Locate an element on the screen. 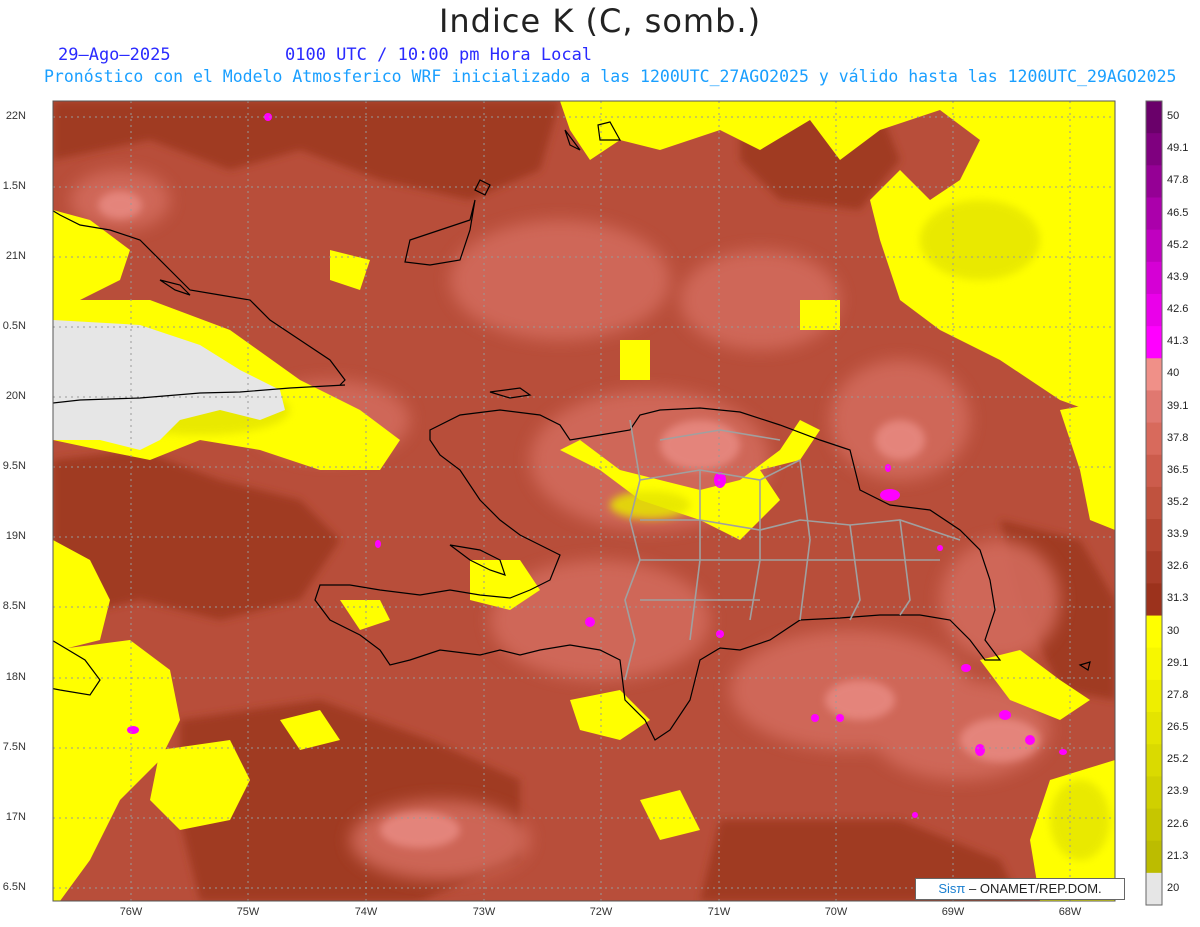 The height and width of the screenshot is (927, 1200). sispi-logo: Sisπ is located at coordinates (952, 888).